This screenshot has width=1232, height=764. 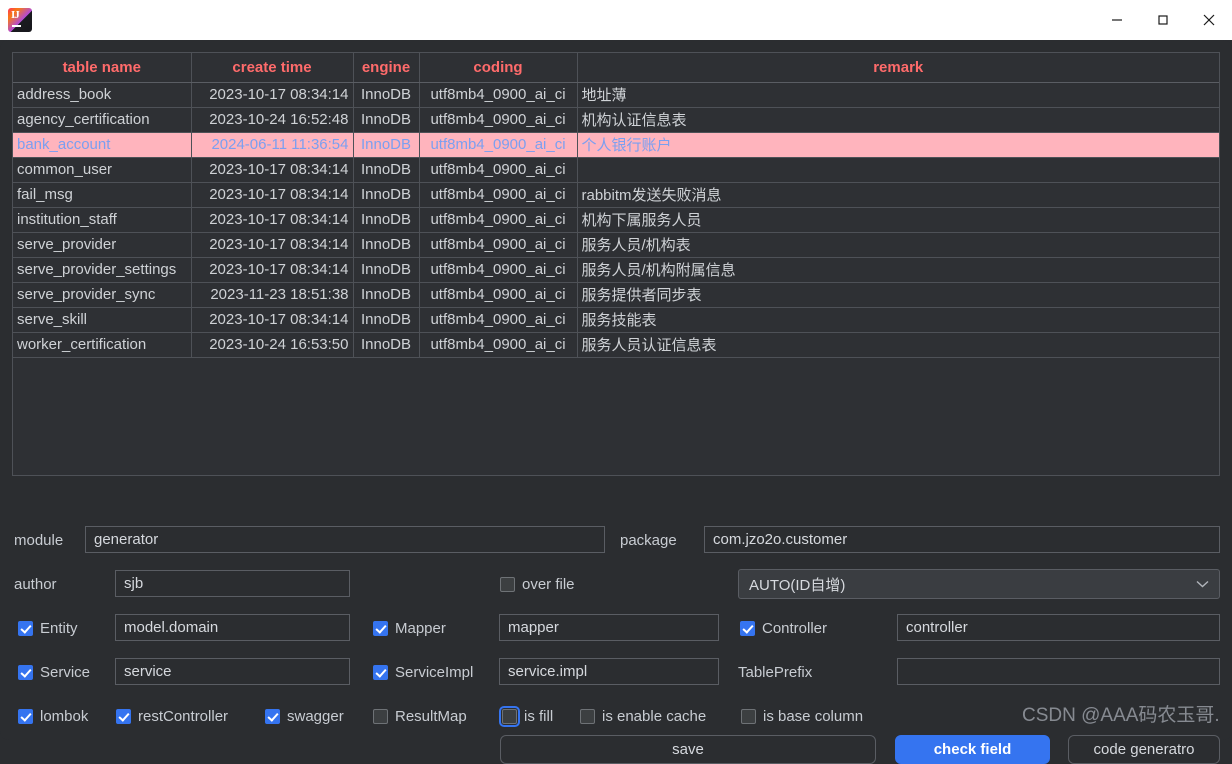 What do you see at coordinates (609, 671) in the screenshot?
I see `serviceimpl-package-input` at bounding box center [609, 671].